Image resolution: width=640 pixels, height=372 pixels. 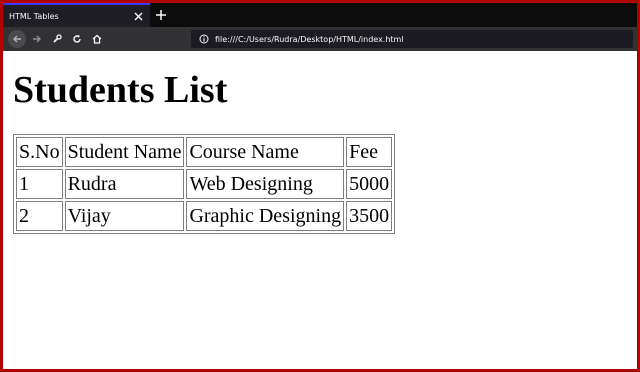 I want to click on table-cell: 2, so click(x=39, y=216).